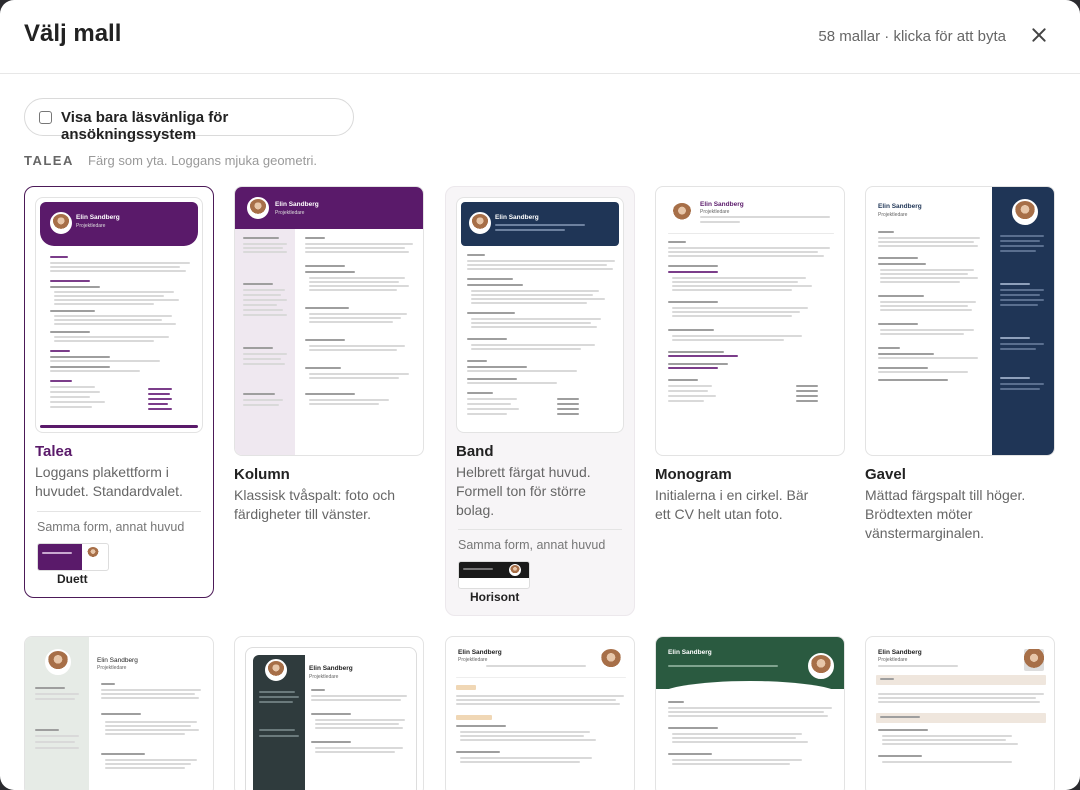  Describe the element at coordinates (1039, 35) in the screenshot. I see `close-icon` at that location.